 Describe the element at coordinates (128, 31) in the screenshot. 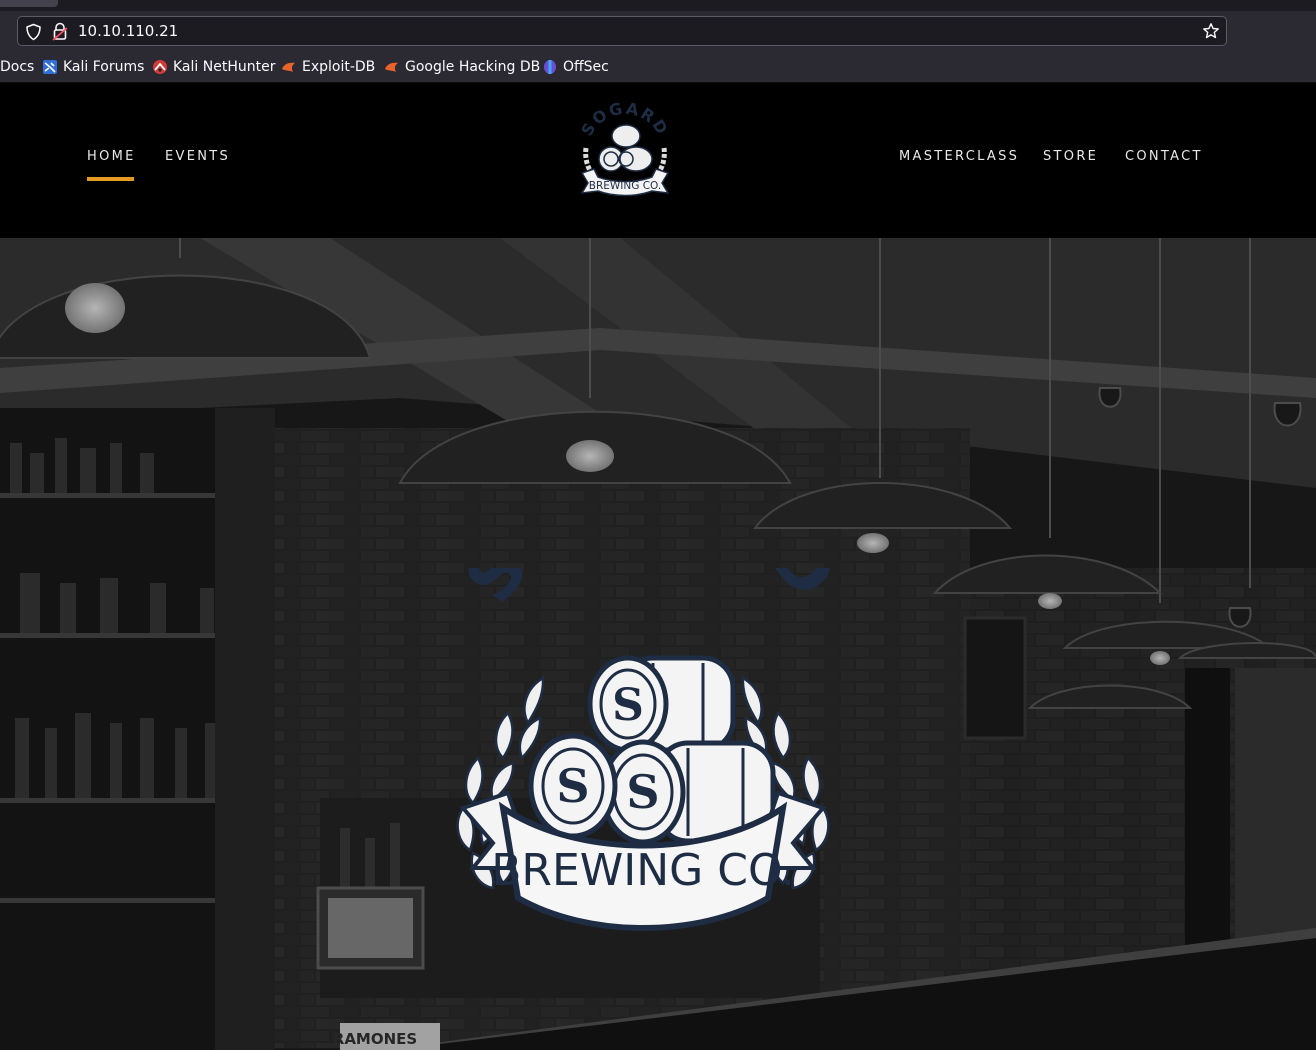

I see `url-text: 10.10.110.21` at that location.